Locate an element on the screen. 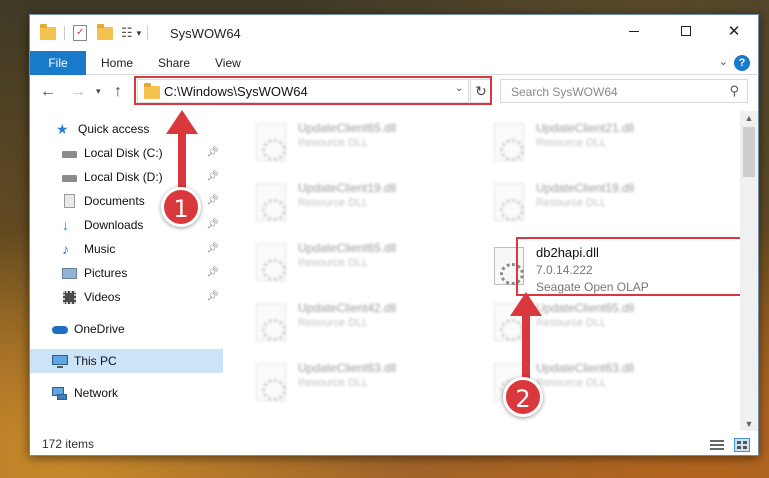 Image resolution: width=769 pixels, height=478 pixels. step-badge-2: 2 is located at coordinates (523, 397).